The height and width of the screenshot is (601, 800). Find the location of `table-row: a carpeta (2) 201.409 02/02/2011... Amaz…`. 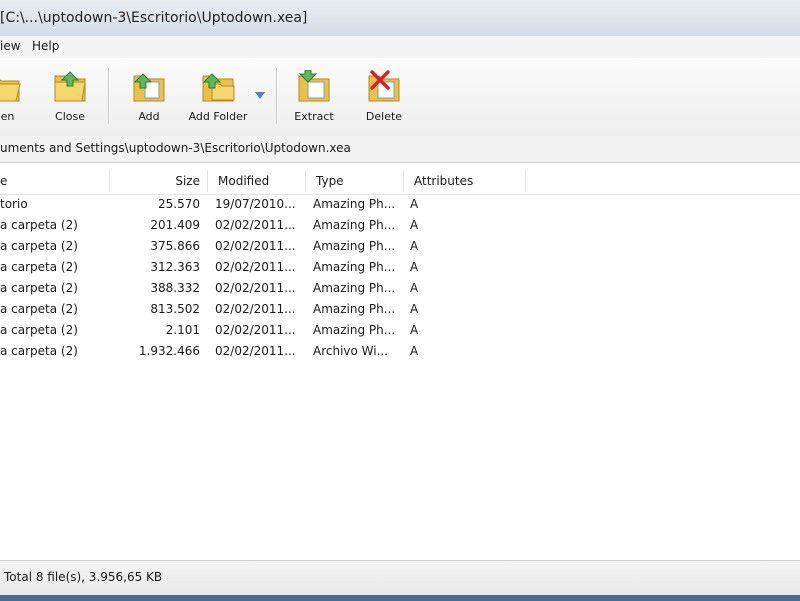

table-row: a carpeta (2) 201.409 02/02/2011... Amaz… is located at coordinates (400, 226).